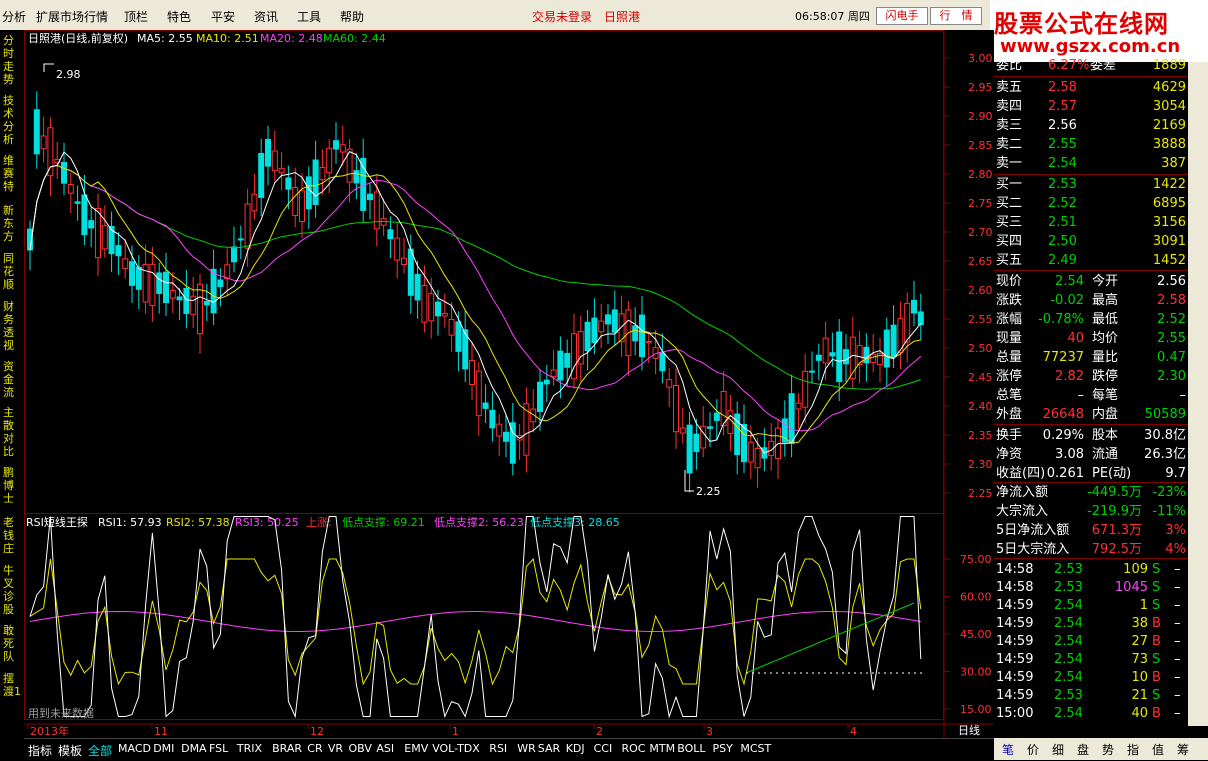 The width and height of the screenshot is (1208, 761). What do you see at coordinates (603, 748) in the screenshot?
I see `indicator-tab: CCI` at bounding box center [603, 748].